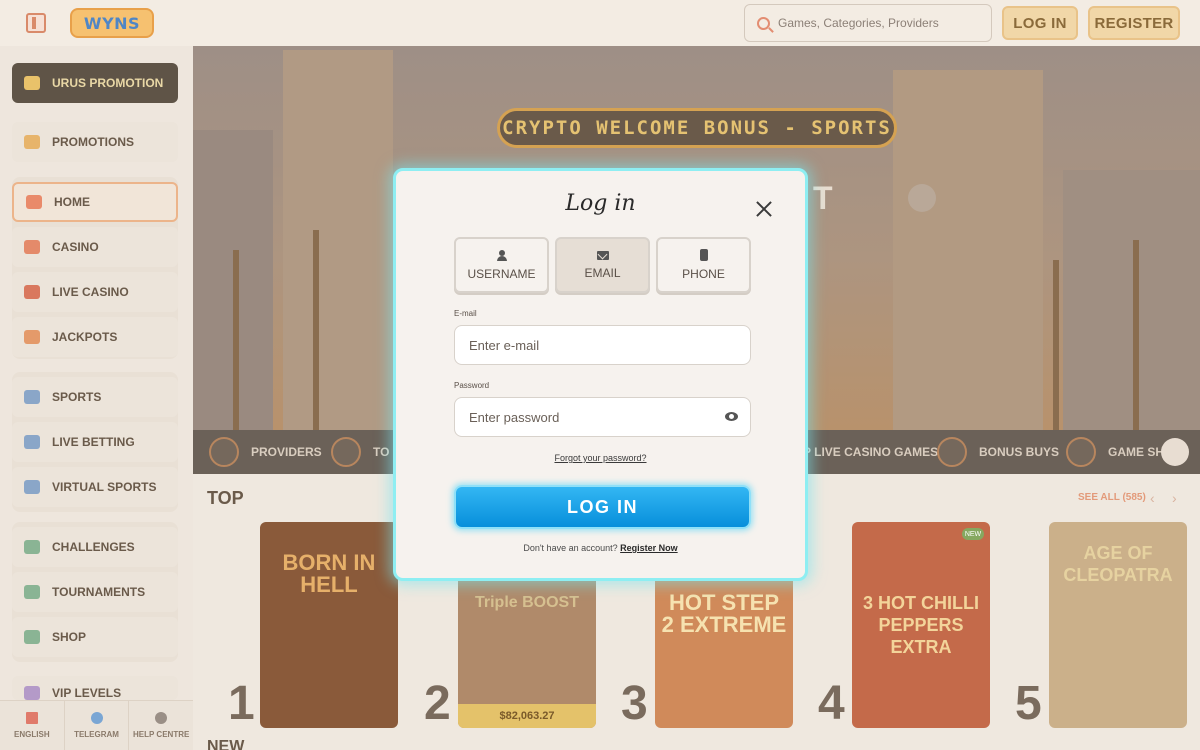  I want to click on jackpot-amount: $82,063.27, so click(527, 716).